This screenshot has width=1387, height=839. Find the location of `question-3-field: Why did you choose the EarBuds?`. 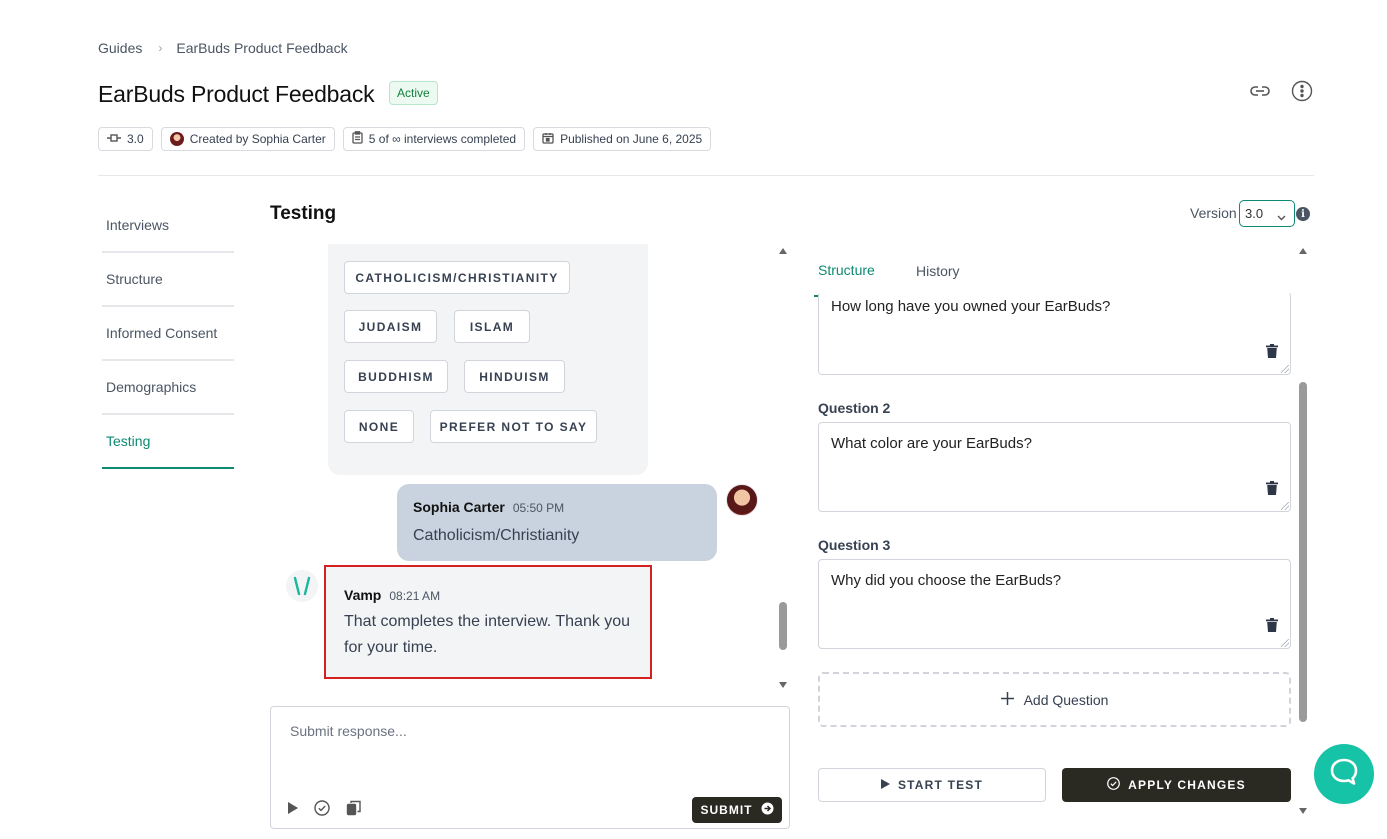

question-3-field: Why did you choose the EarBuds? is located at coordinates (1054, 604).